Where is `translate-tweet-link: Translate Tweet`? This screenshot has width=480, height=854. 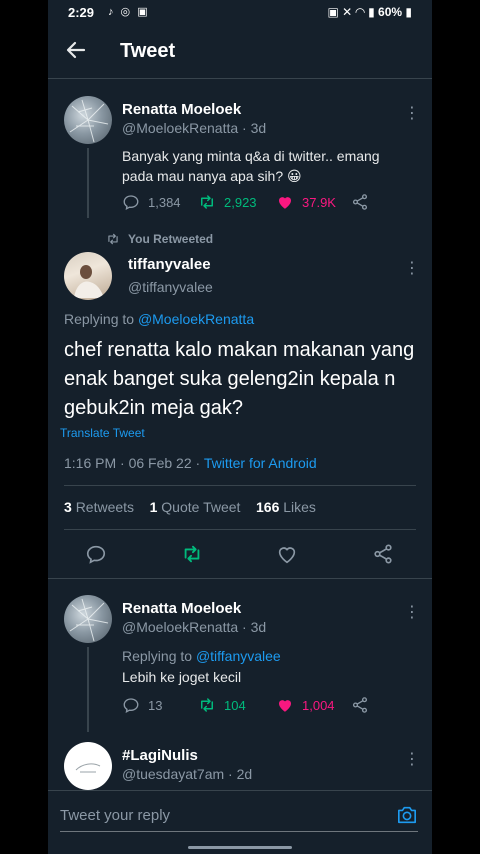 translate-tweet-link: Translate Tweet is located at coordinates (102, 433).